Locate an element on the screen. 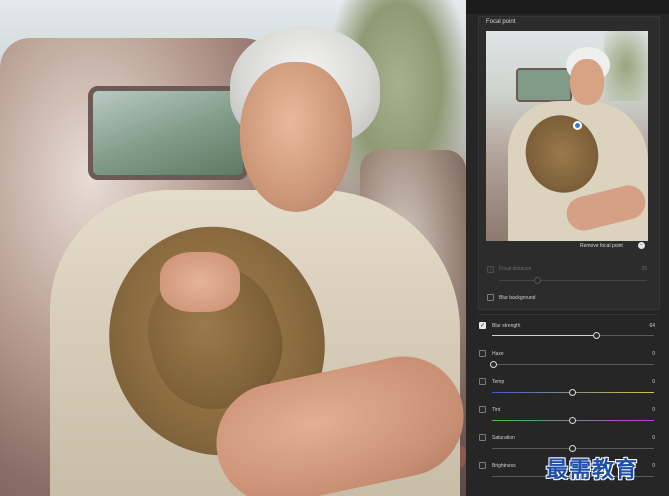  tint-knob is located at coordinates (572, 420).